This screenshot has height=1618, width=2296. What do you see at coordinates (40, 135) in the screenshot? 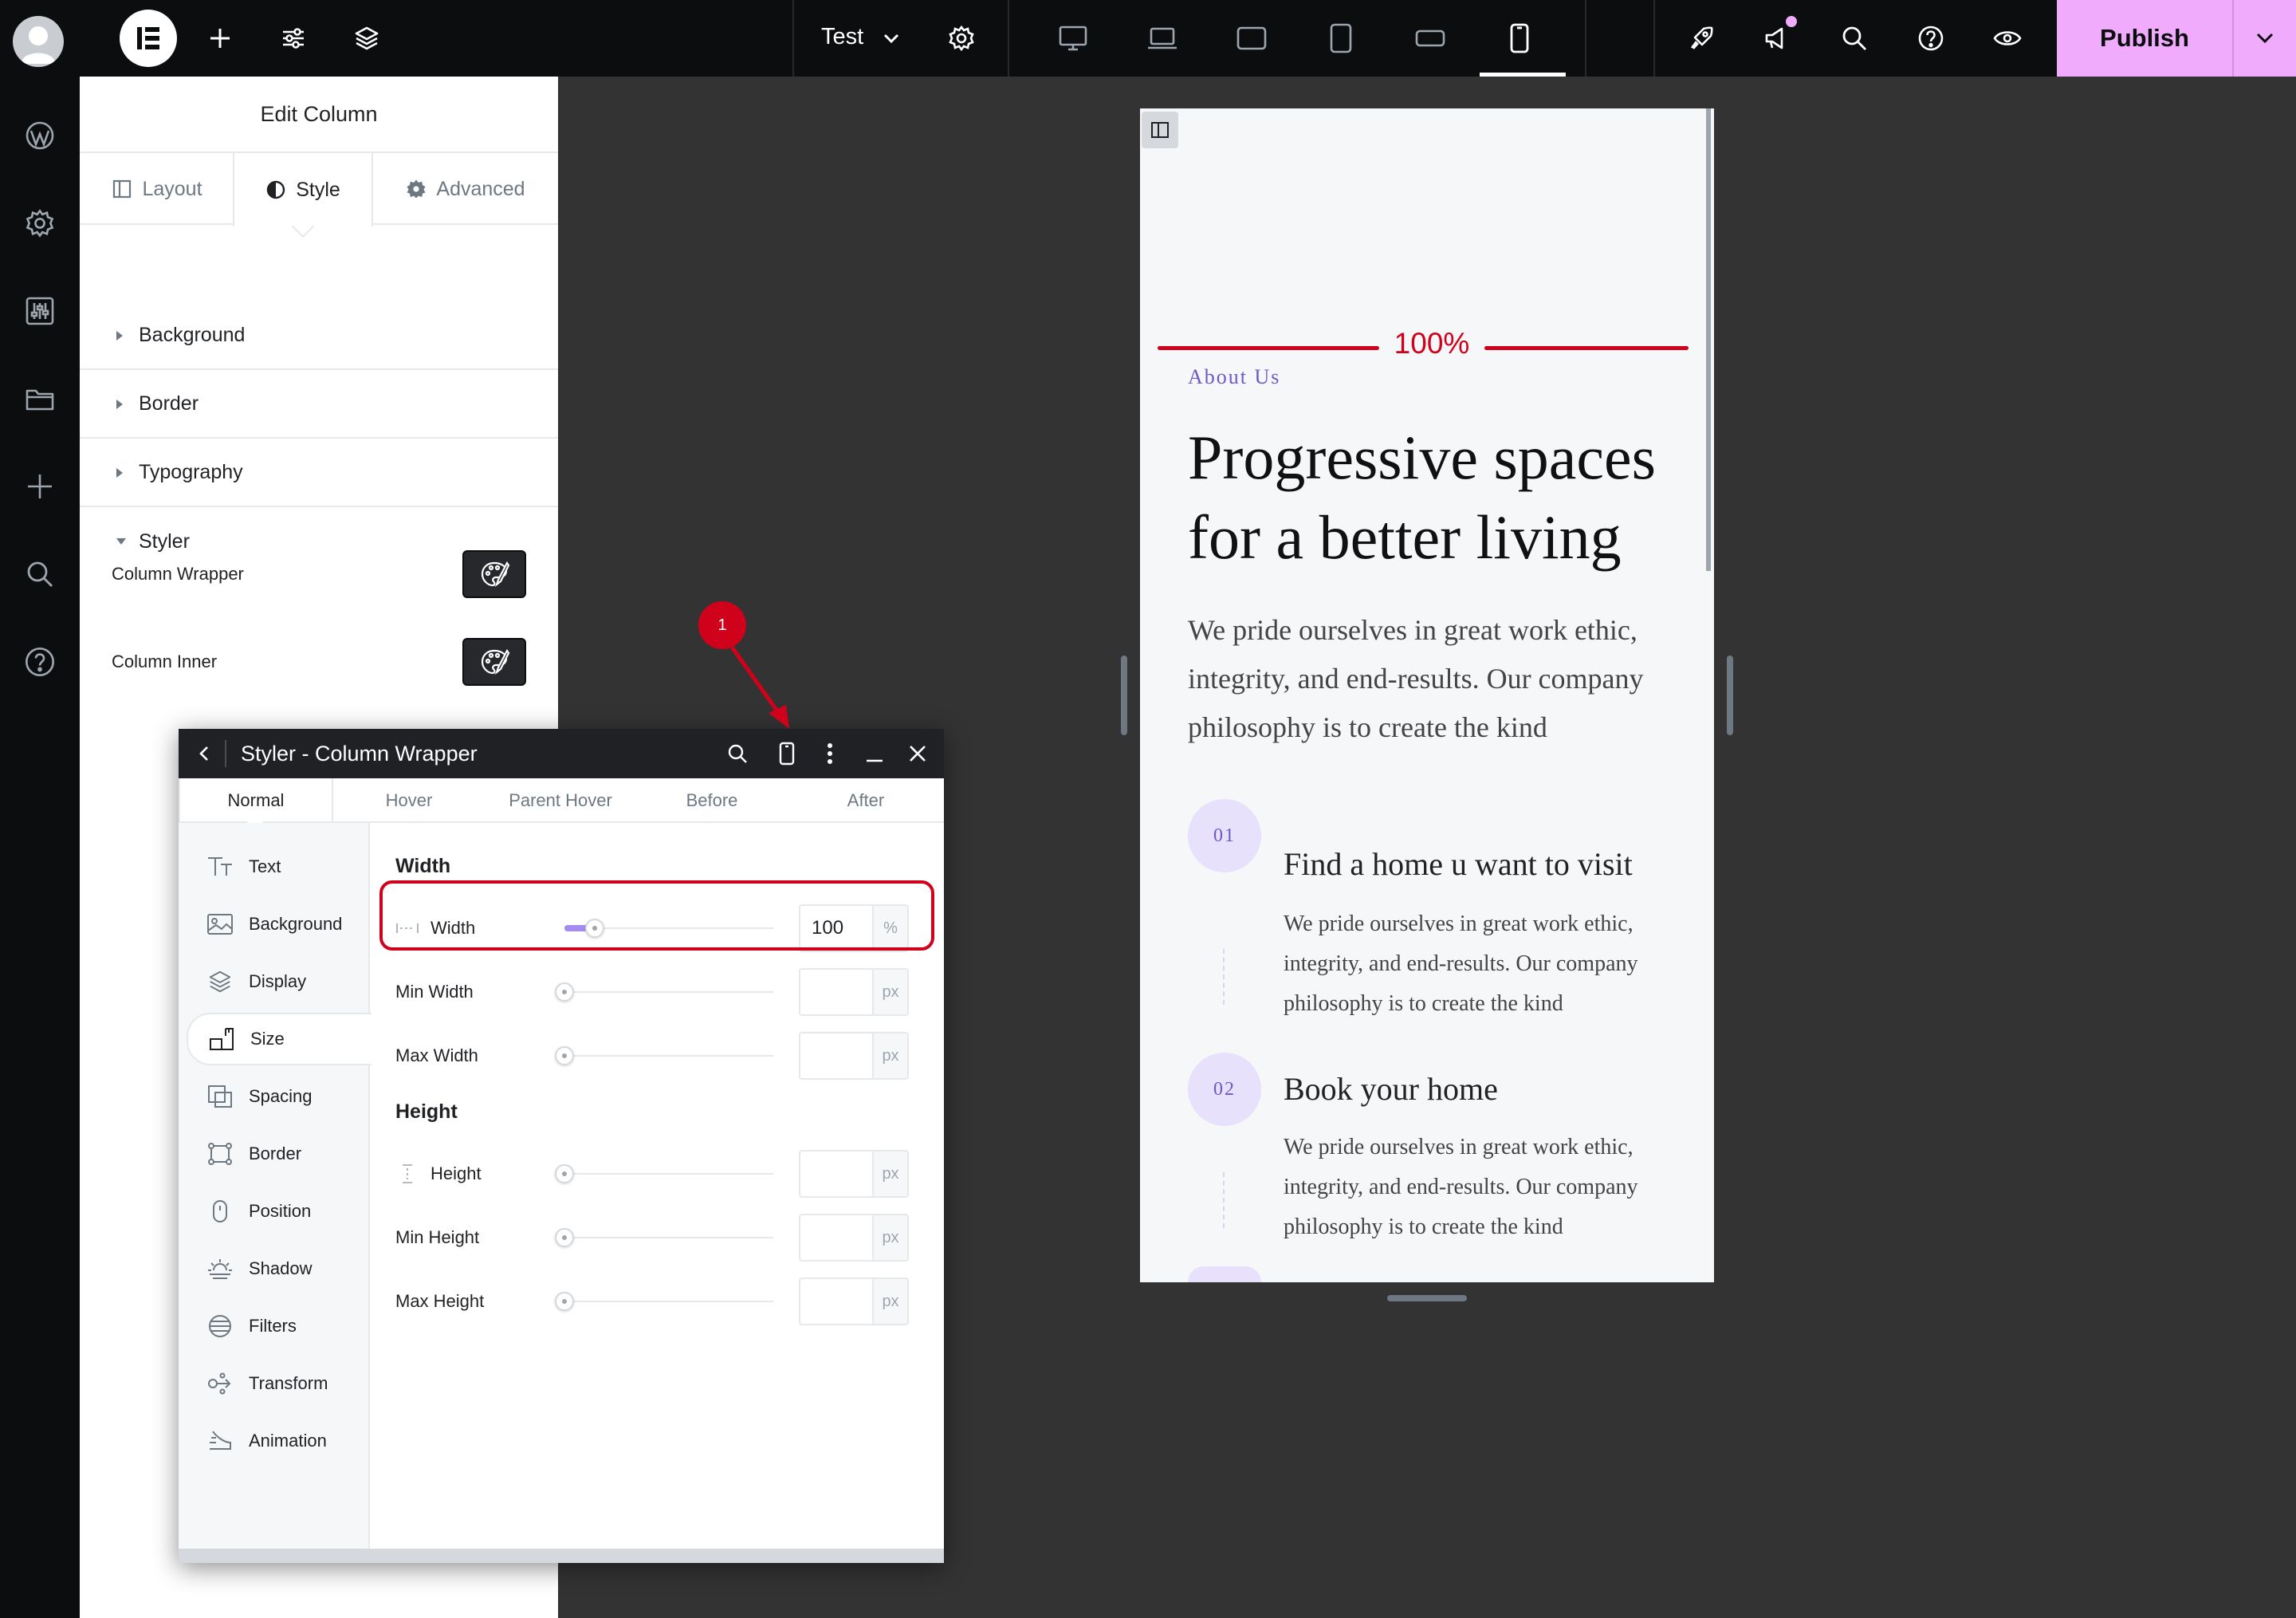
I see `wordpress-button` at bounding box center [40, 135].